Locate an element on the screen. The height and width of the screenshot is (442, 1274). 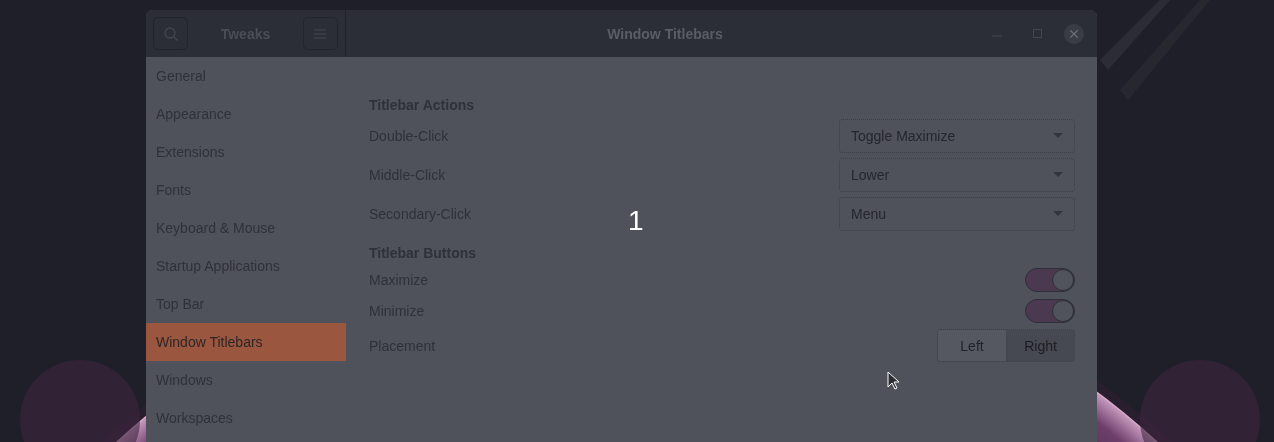
step-number: 1 is located at coordinates (636, 221).